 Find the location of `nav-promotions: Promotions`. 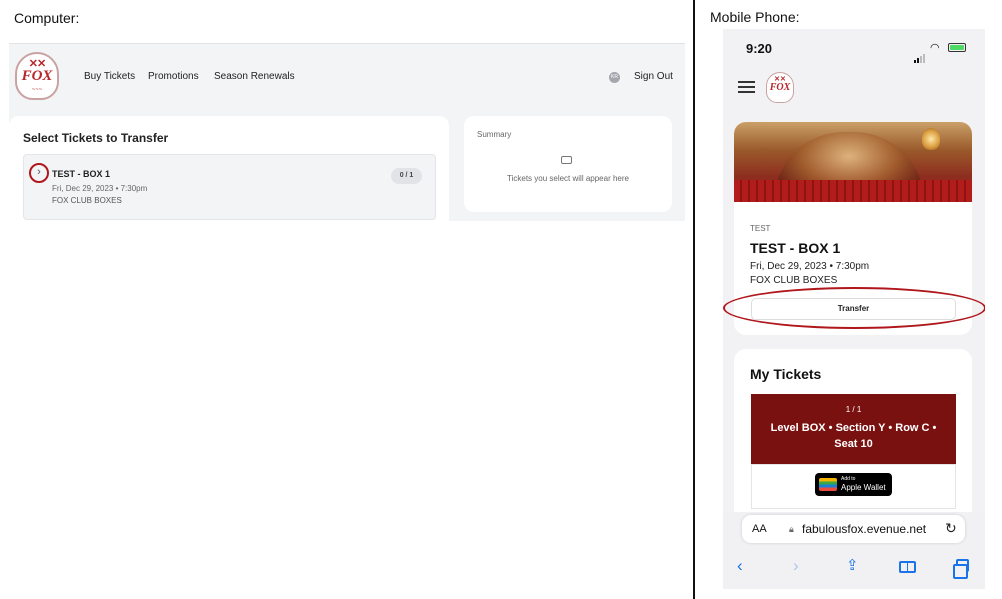

nav-promotions: Promotions is located at coordinates (173, 76).